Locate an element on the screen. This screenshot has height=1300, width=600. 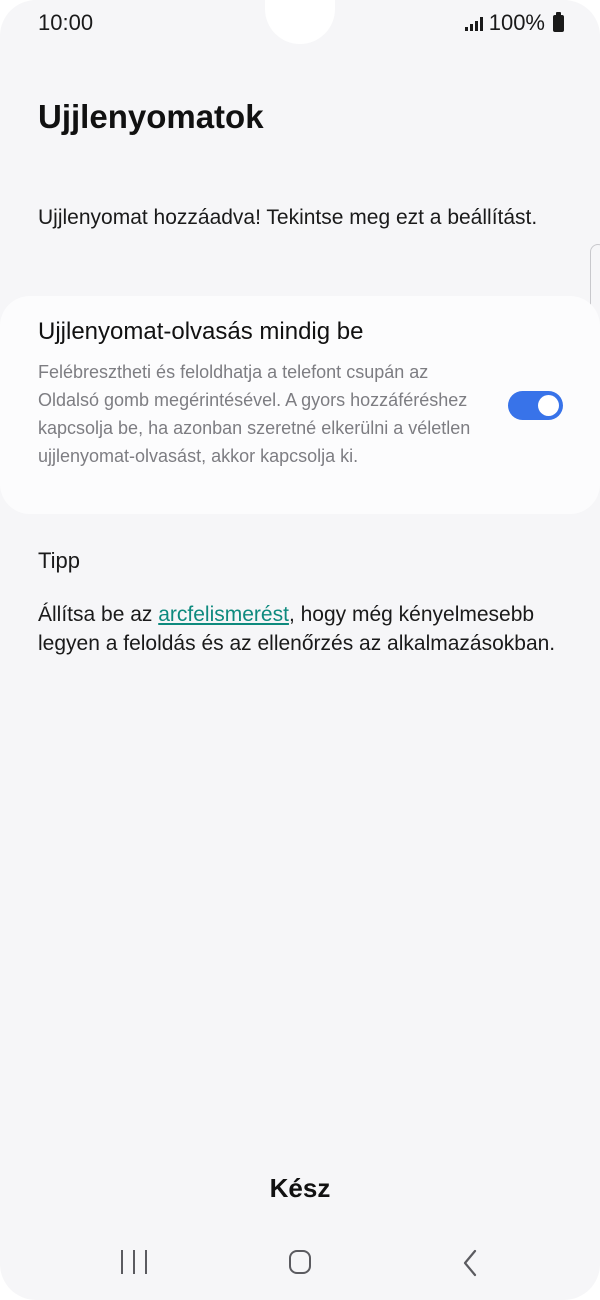
page-title: Ujjlenyomatok is located at coordinates (151, 116).